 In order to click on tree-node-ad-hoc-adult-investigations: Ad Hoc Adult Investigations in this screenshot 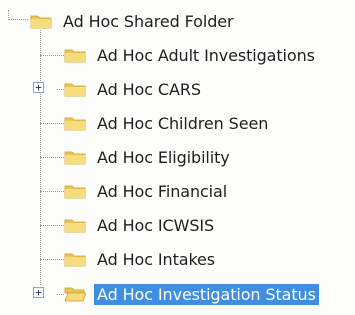, I will do `click(179, 55)`.